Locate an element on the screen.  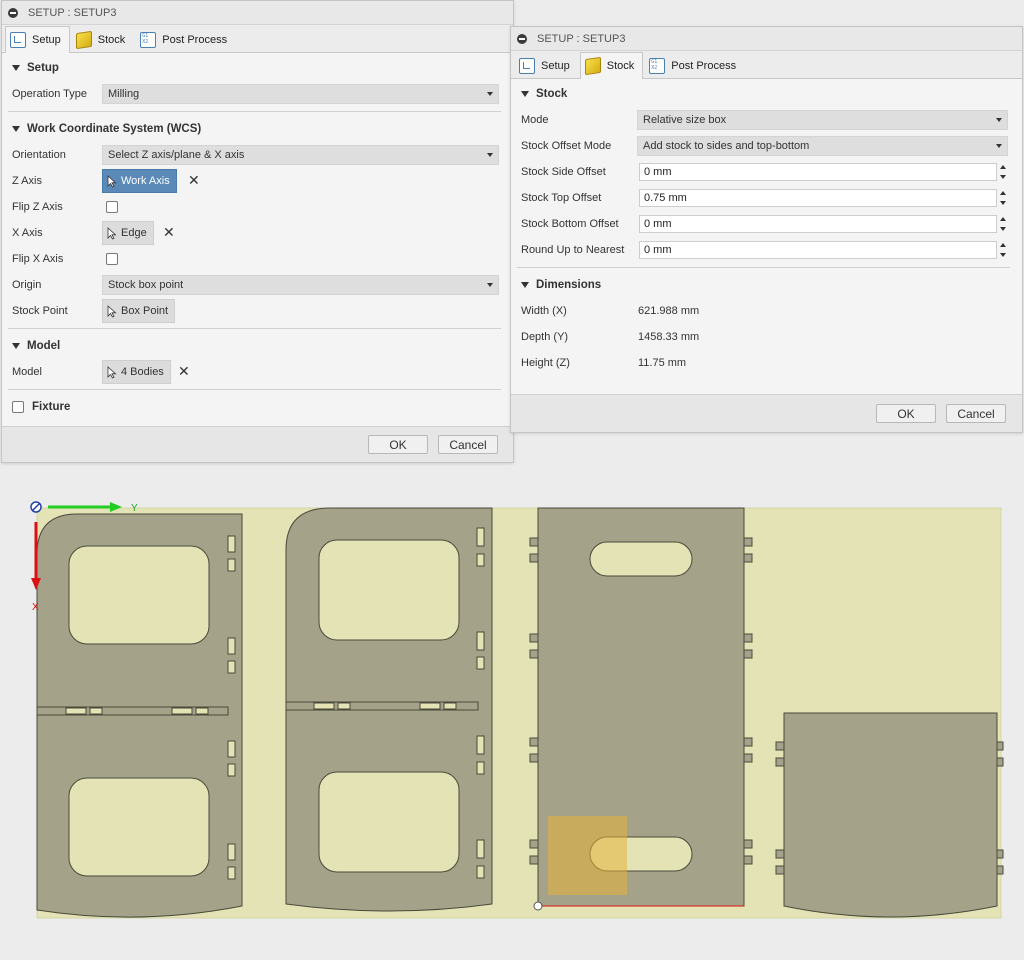
top-offset-spinner is located at coordinates (1003, 198).